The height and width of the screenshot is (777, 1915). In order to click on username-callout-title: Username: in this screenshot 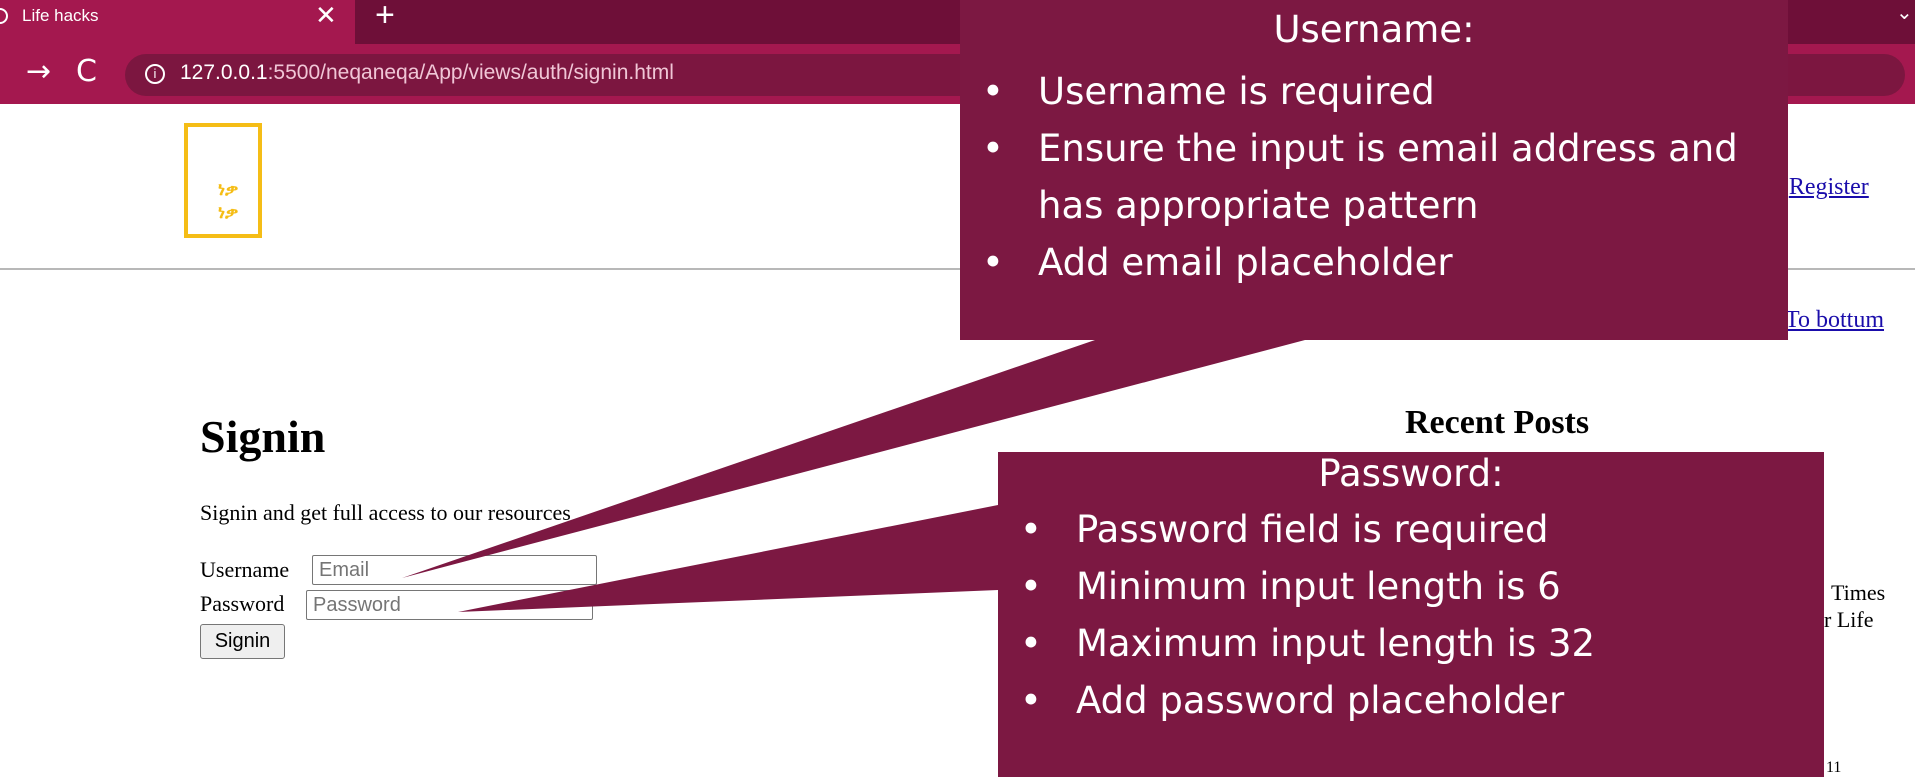, I will do `click(1374, 29)`.